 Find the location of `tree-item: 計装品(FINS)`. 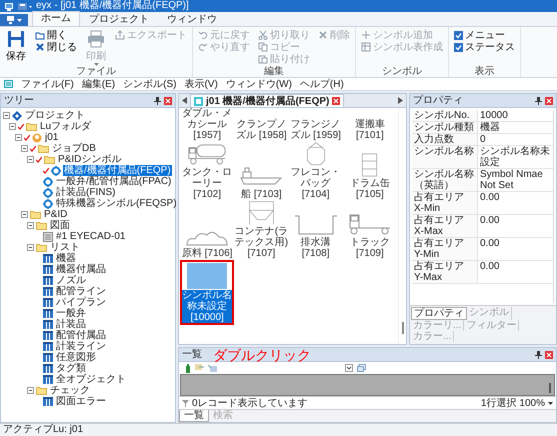

tree-item: 計装品(FINS) is located at coordinates (85, 192).